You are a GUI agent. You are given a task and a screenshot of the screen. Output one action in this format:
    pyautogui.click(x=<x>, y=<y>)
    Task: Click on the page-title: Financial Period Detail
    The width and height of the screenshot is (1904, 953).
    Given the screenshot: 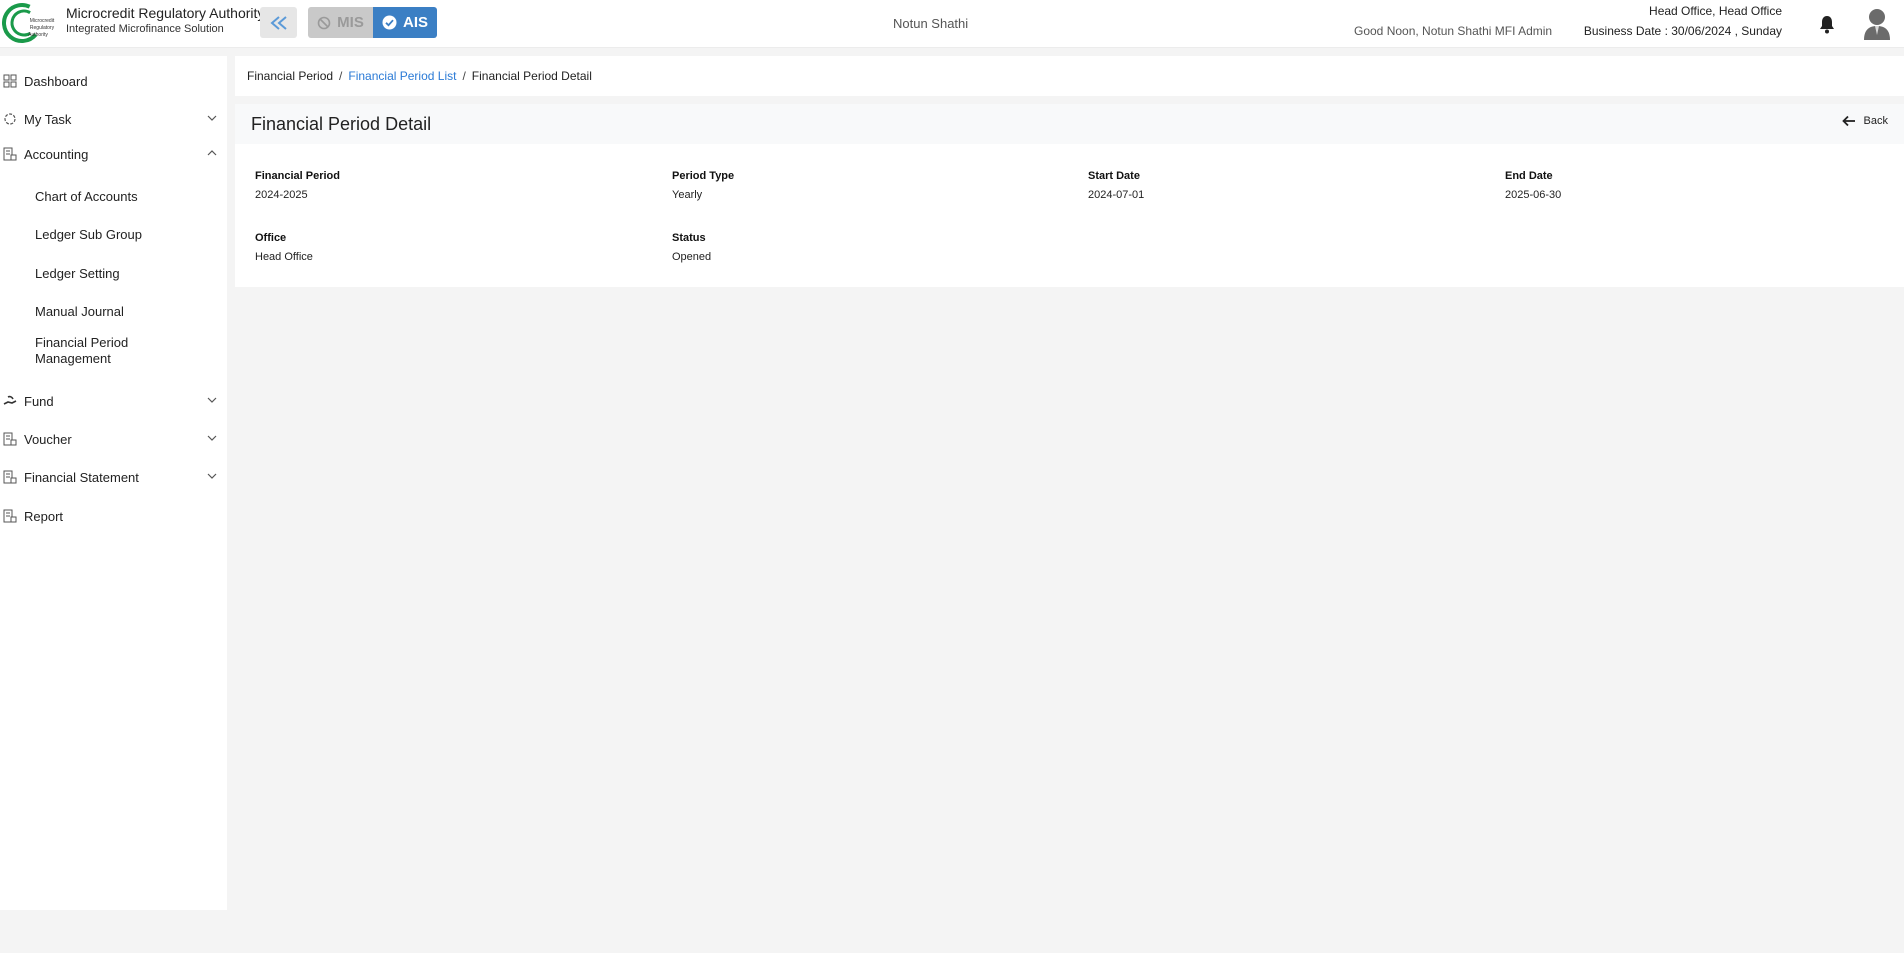 What is the action you would take?
    pyautogui.click(x=341, y=124)
    